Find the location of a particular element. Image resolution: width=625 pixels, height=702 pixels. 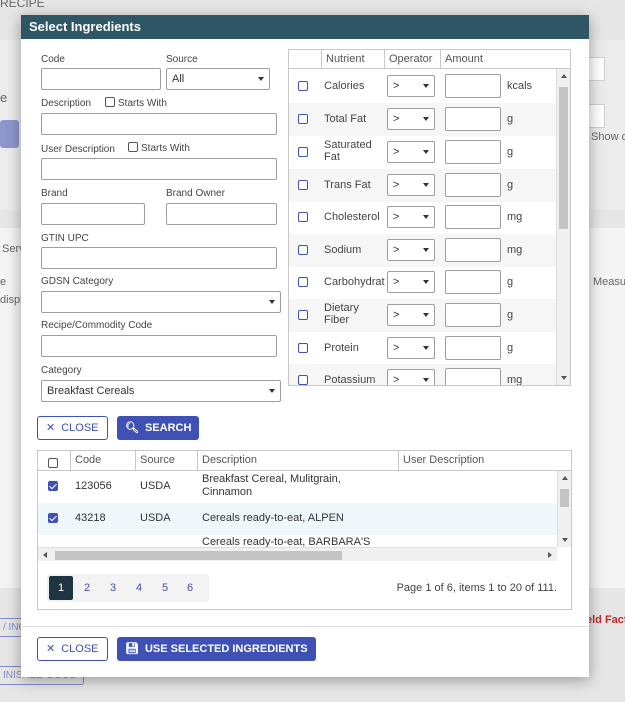

scroll-right-icon is located at coordinates (550, 555).